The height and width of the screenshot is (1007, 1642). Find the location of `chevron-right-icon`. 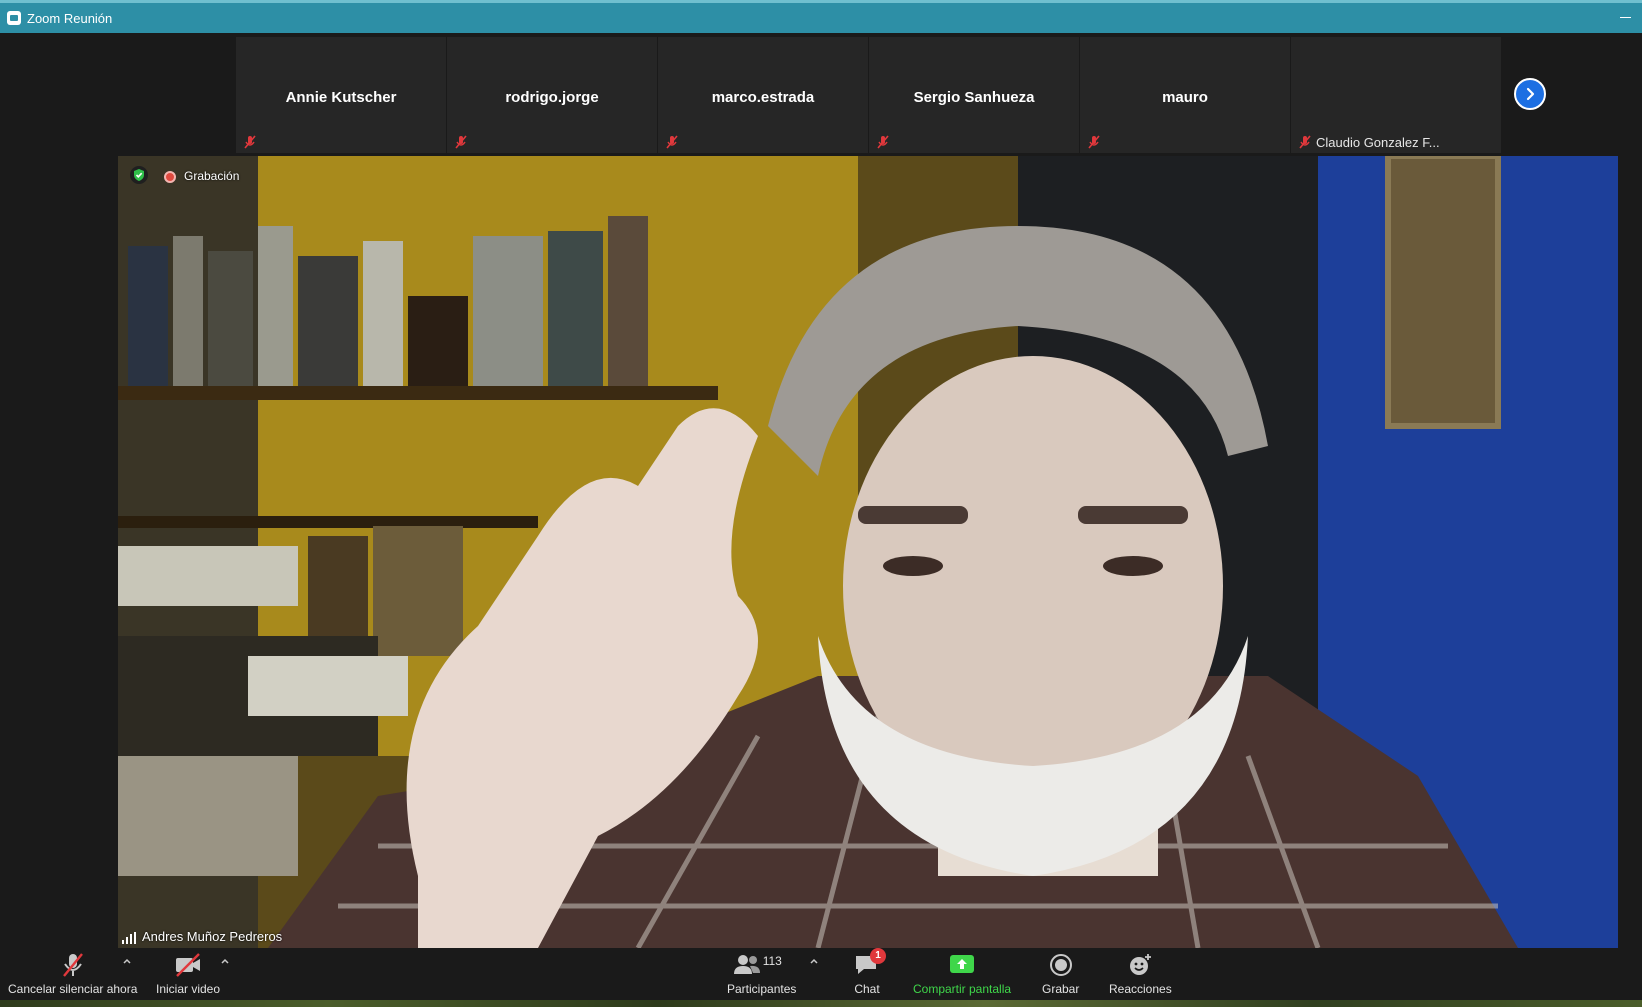

chevron-right-icon is located at coordinates (1530, 94).